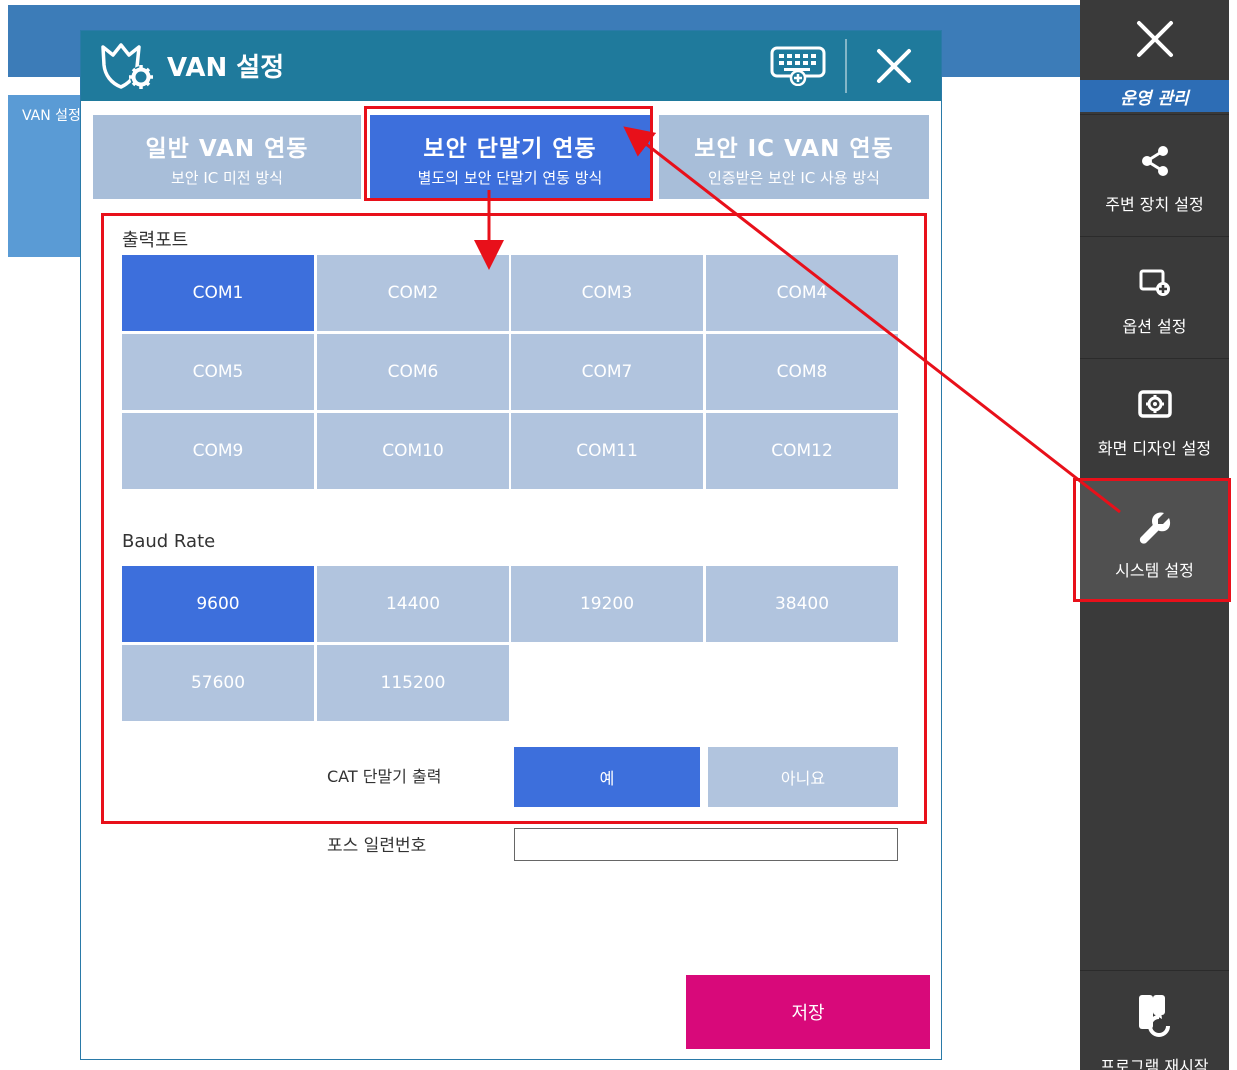 The height and width of the screenshot is (1070, 1237). What do you see at coordinates (1154, 204) in the screenshot?
I see `sidebar-item-label: 주변 장치 설정` at bounding box center [1154, 204].